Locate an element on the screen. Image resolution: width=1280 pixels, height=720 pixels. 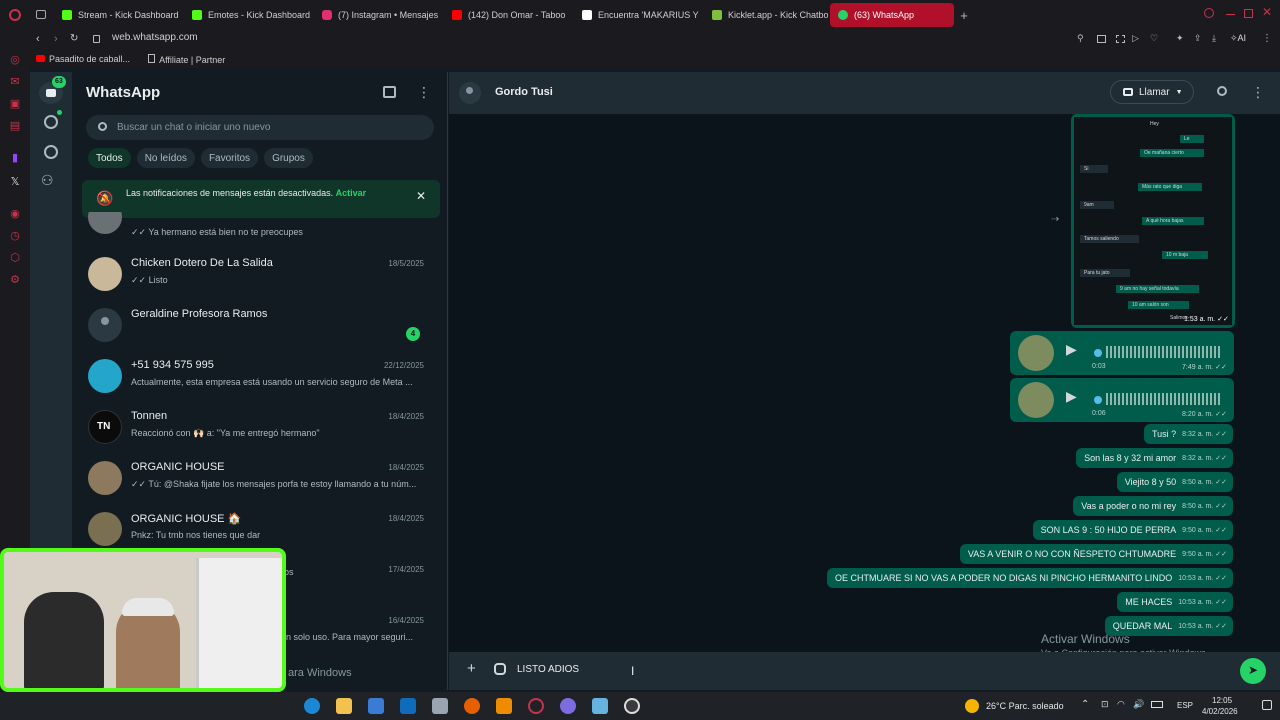
store-icon is located at coordinates (376, 706).